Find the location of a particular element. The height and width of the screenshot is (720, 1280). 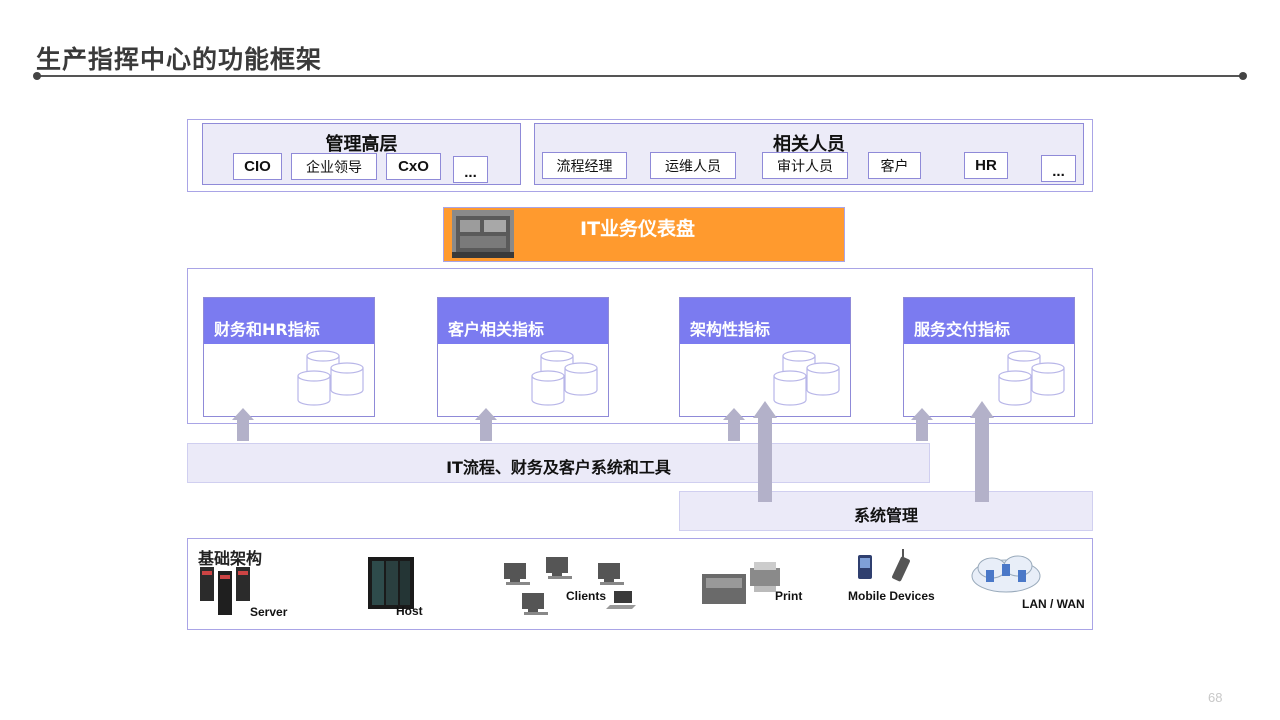

infra-label-print: Print is located at coordinates (789, 596).